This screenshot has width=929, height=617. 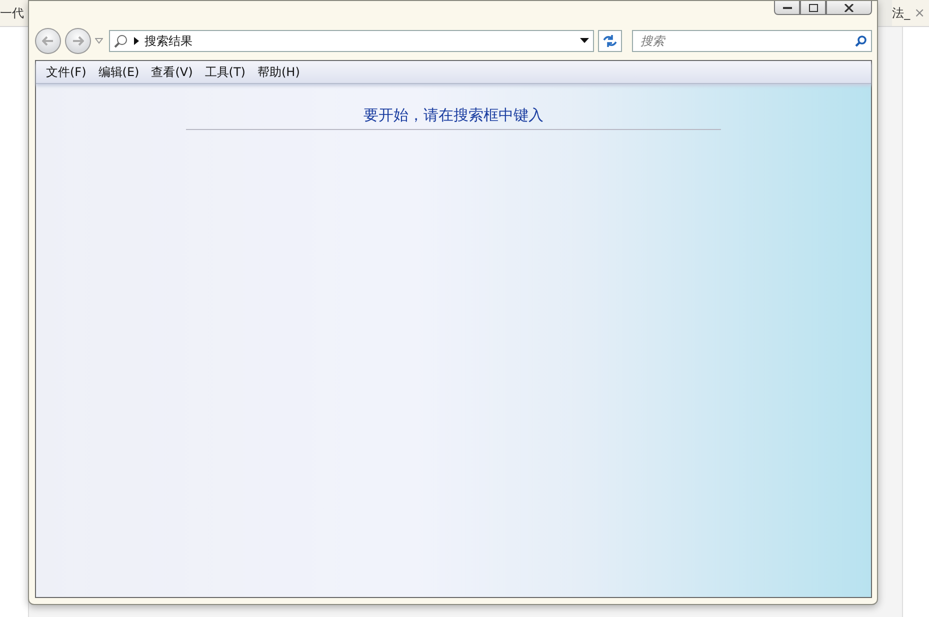 I want to click on left-arrow-icon, so click(x=48, y=41).